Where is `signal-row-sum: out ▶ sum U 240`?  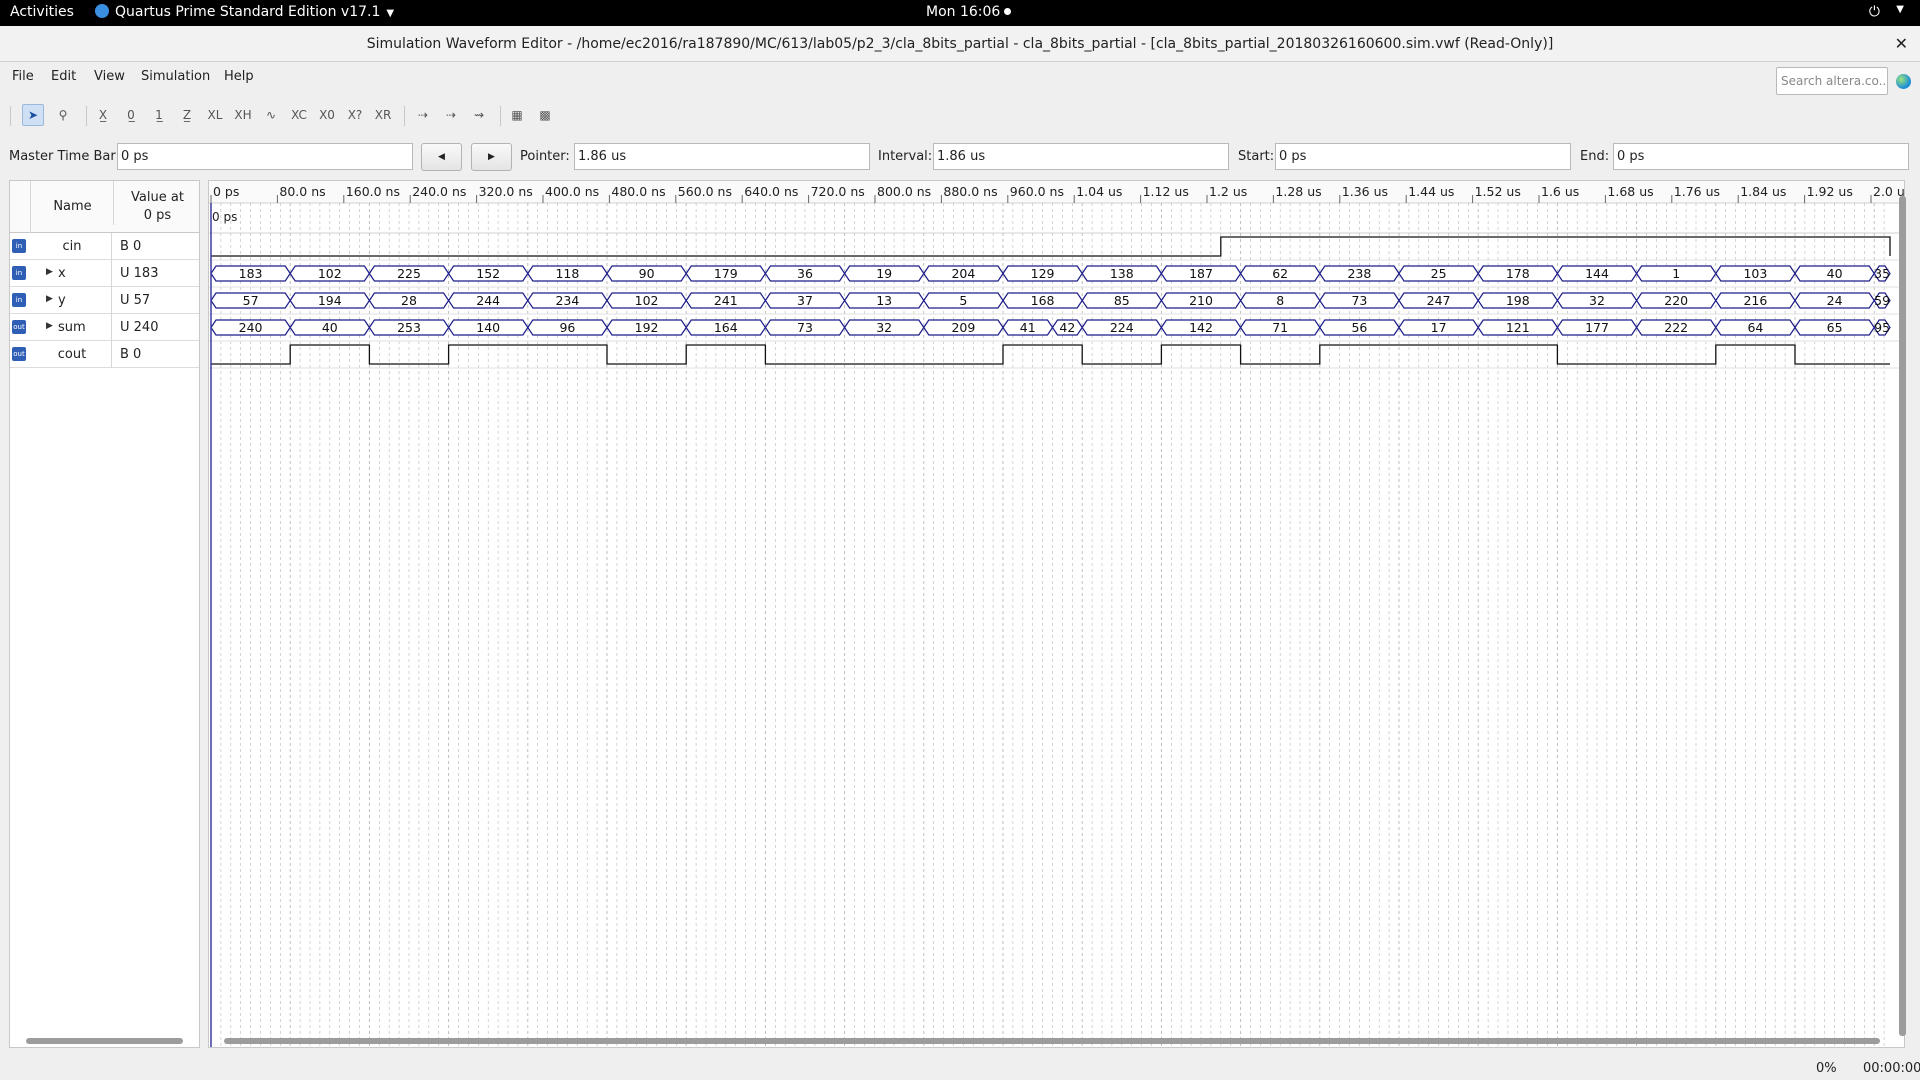
signal-row-sum: out ▶ sum U 240 is located at coordinates (104, 327).